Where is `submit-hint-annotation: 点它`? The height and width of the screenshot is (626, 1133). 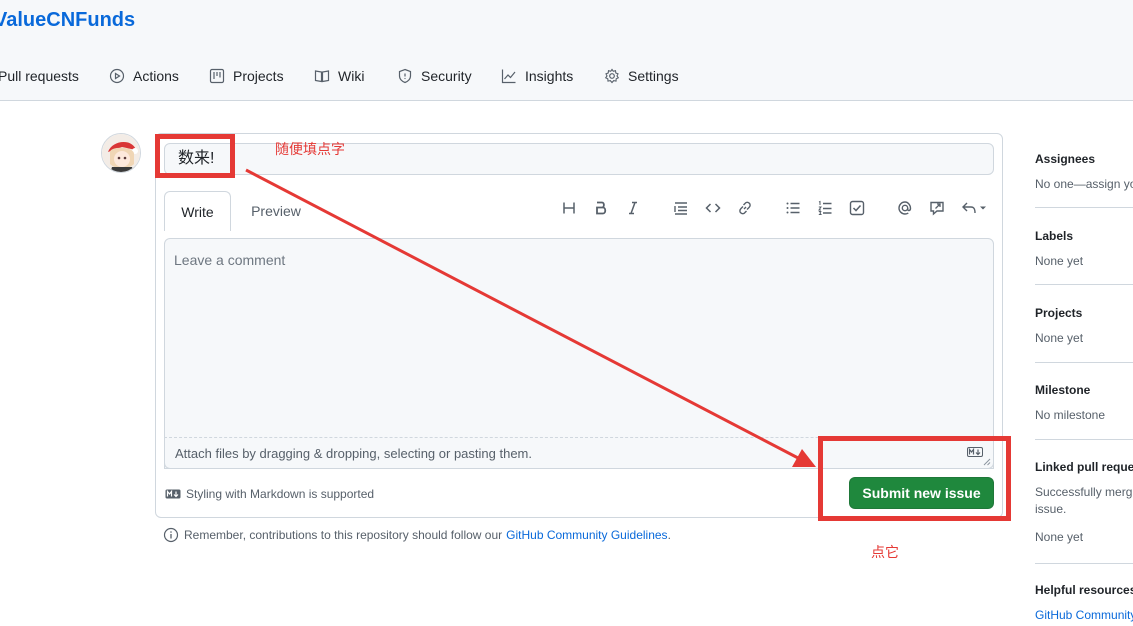
submit-hint-annotation: 点它 is located at coordinates (885, 552).